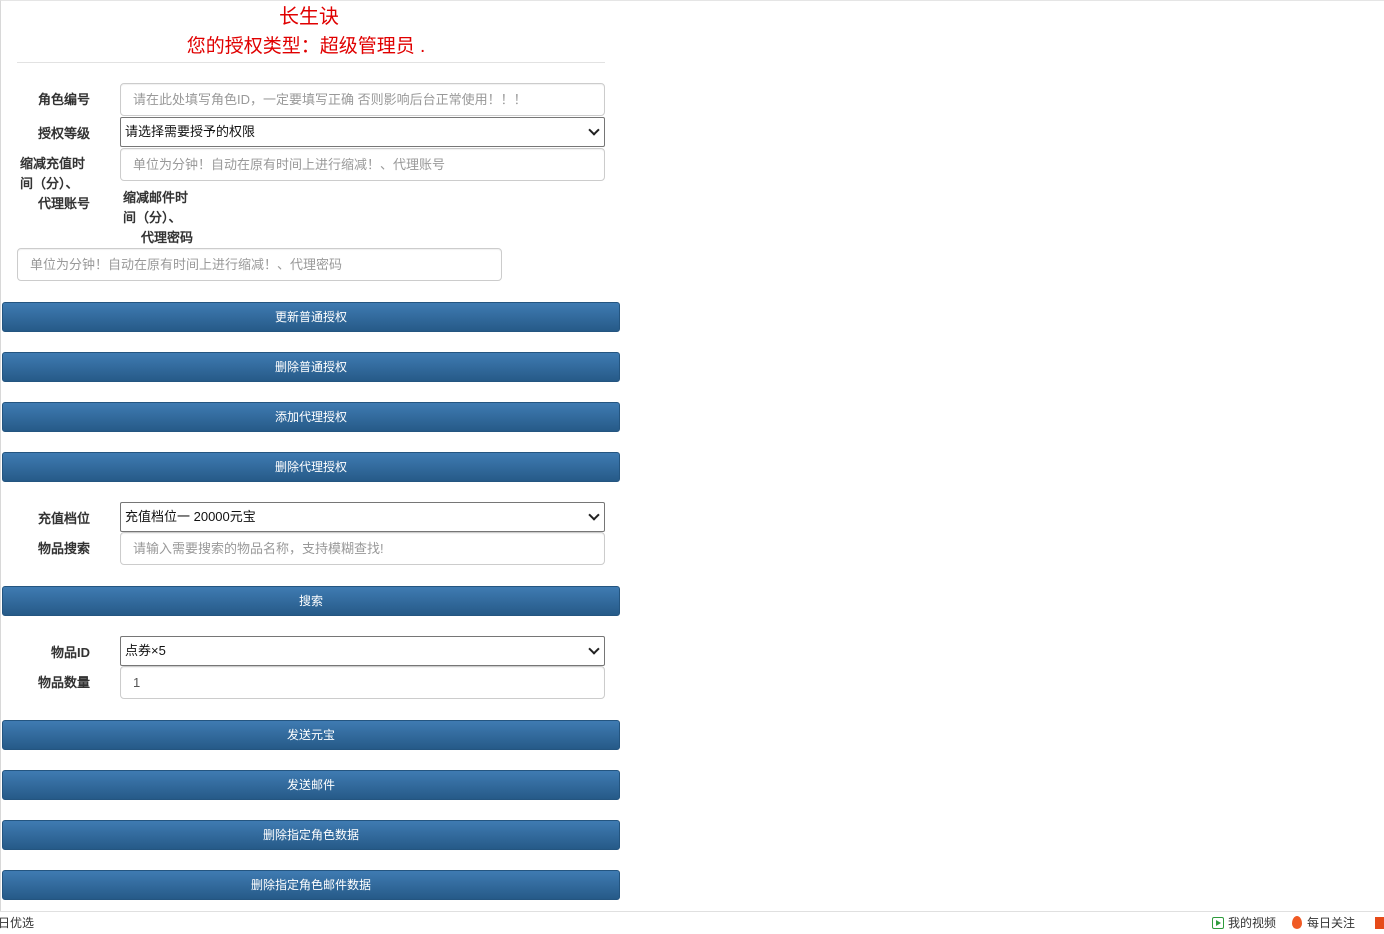 The height and width of the screenshot is (934, 1384). Describe the element at coordinates (63, 203) in the screenshot. I see `recharge-time-label-line-3: 代理账号` at that location.